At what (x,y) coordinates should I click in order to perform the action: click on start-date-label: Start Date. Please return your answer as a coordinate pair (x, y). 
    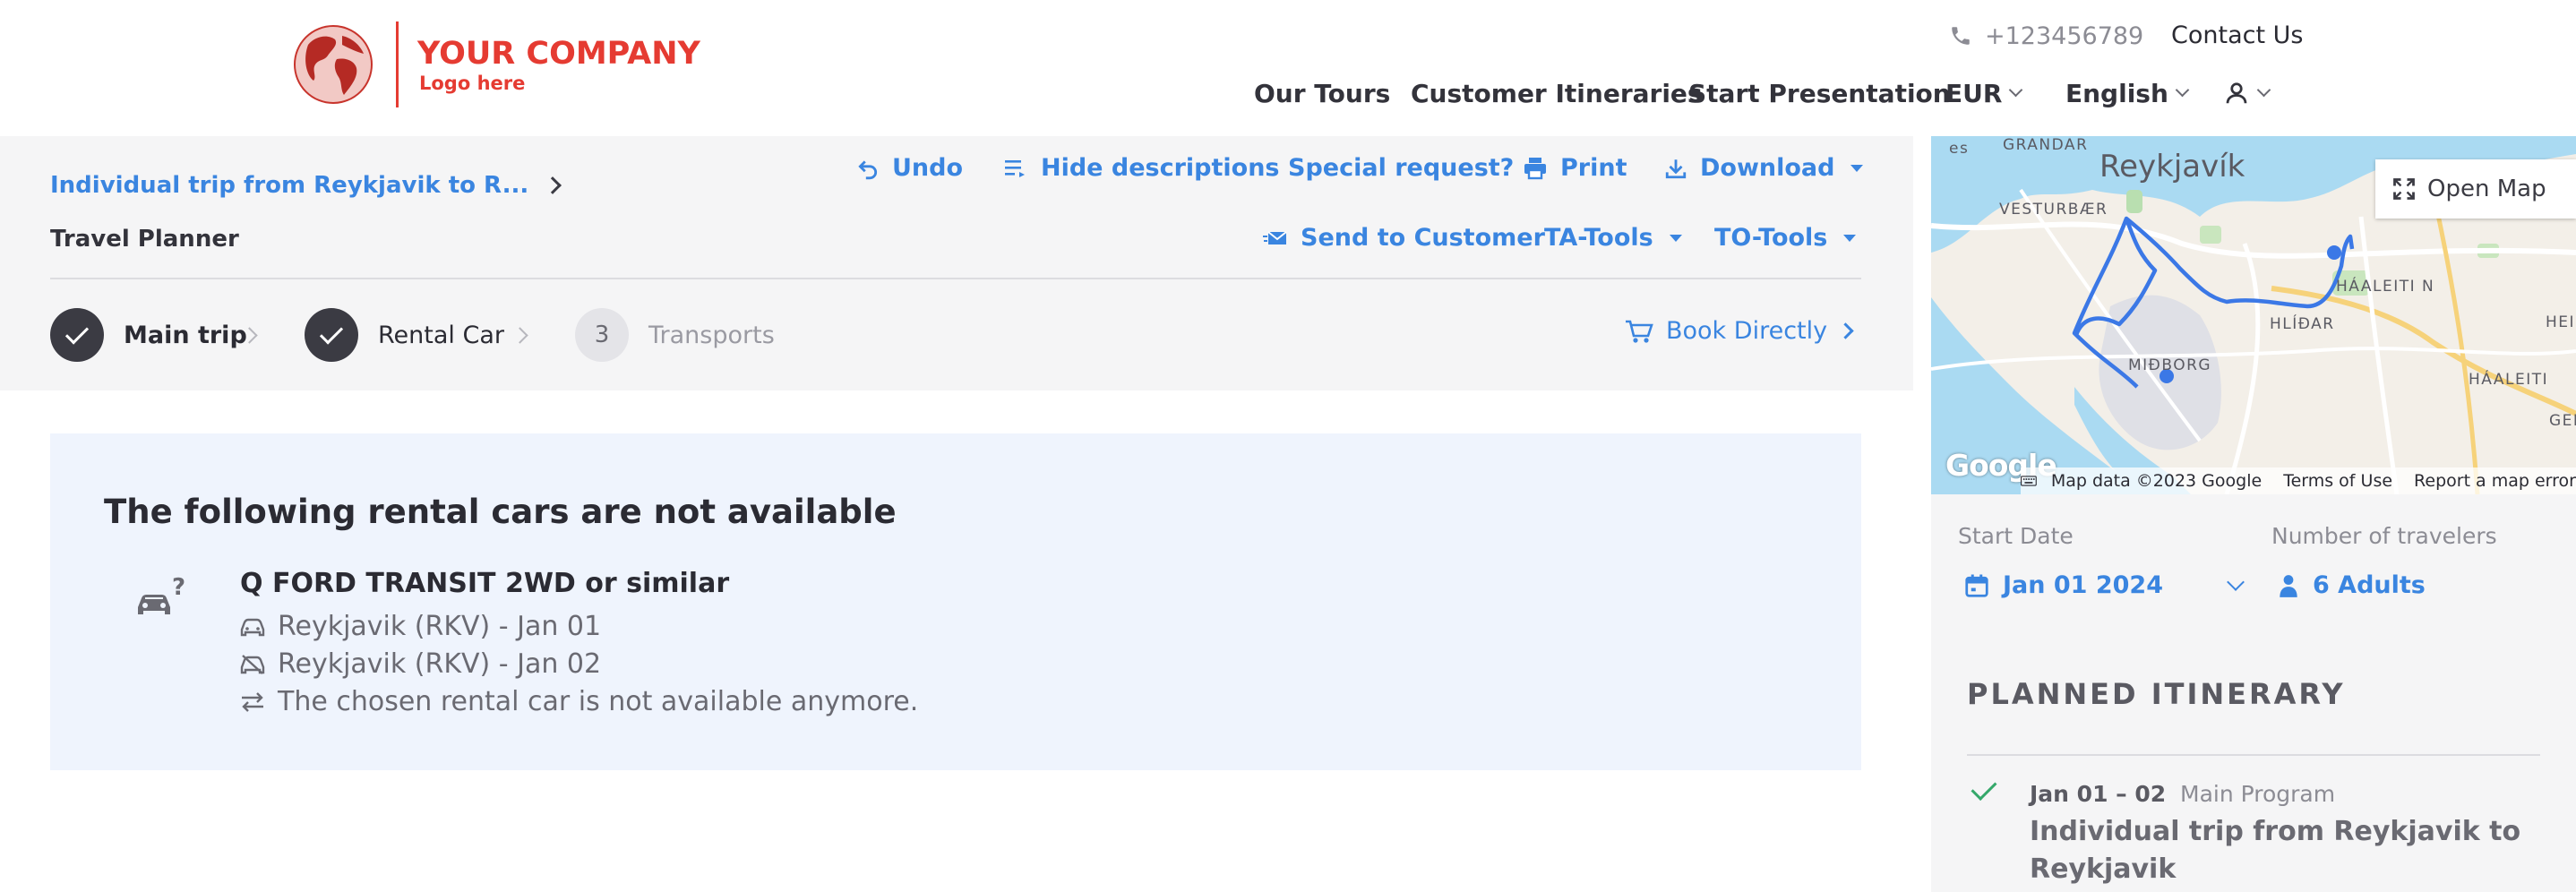
    Looking at the image, I should click on (2016, 536).